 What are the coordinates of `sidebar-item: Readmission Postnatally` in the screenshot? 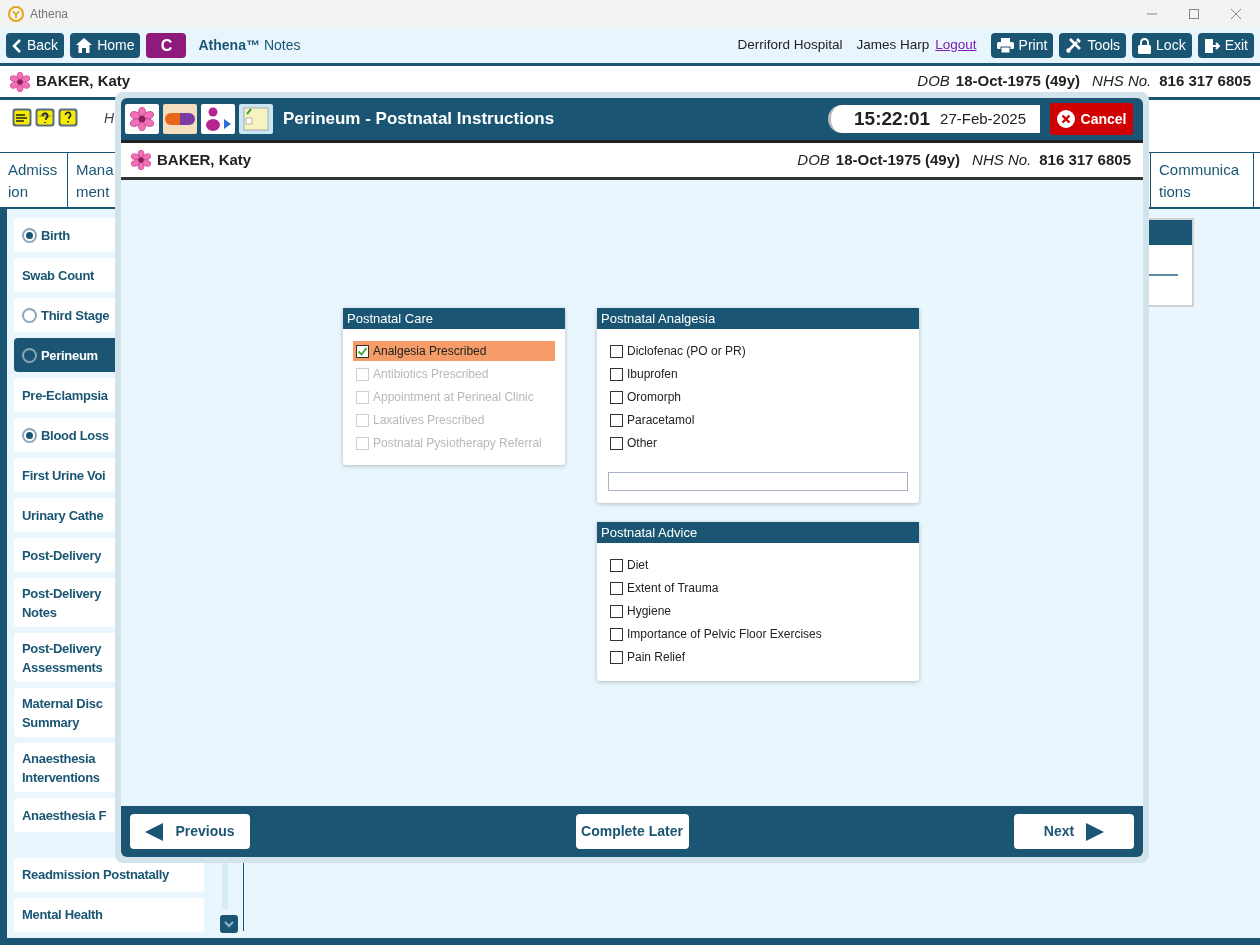 It's located at (109, 875).